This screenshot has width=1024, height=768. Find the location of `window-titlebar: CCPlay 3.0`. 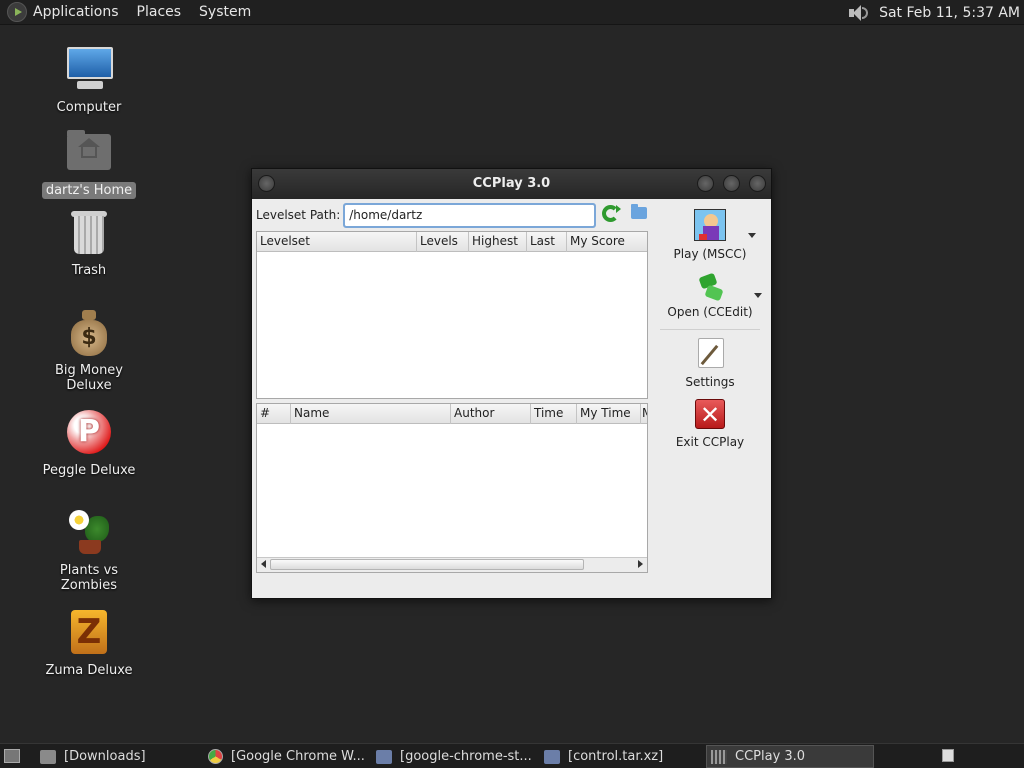

window-titlebar: CCPlay 3.0 is located at coordinates (511, 184).